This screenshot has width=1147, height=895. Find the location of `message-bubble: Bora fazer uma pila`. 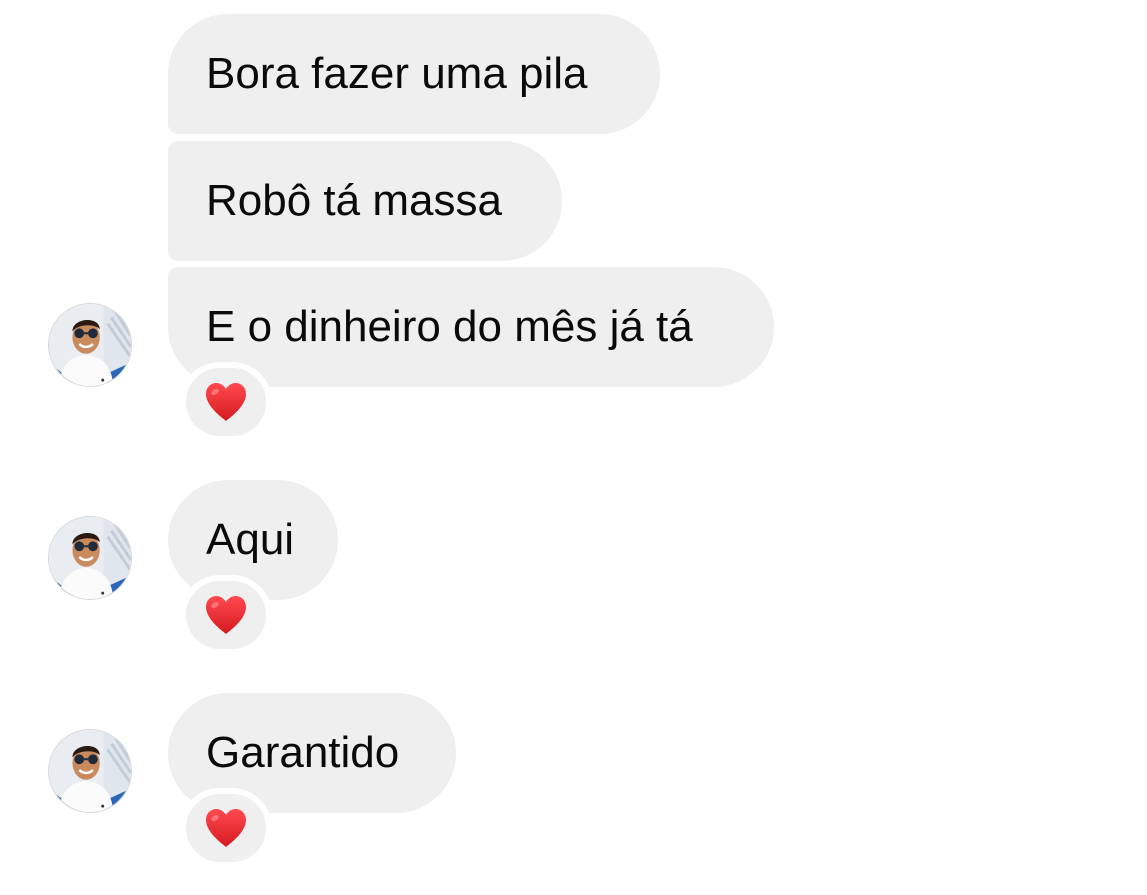

message-bubble: Bora fazer uma pila is located at coordinates (414, 74).